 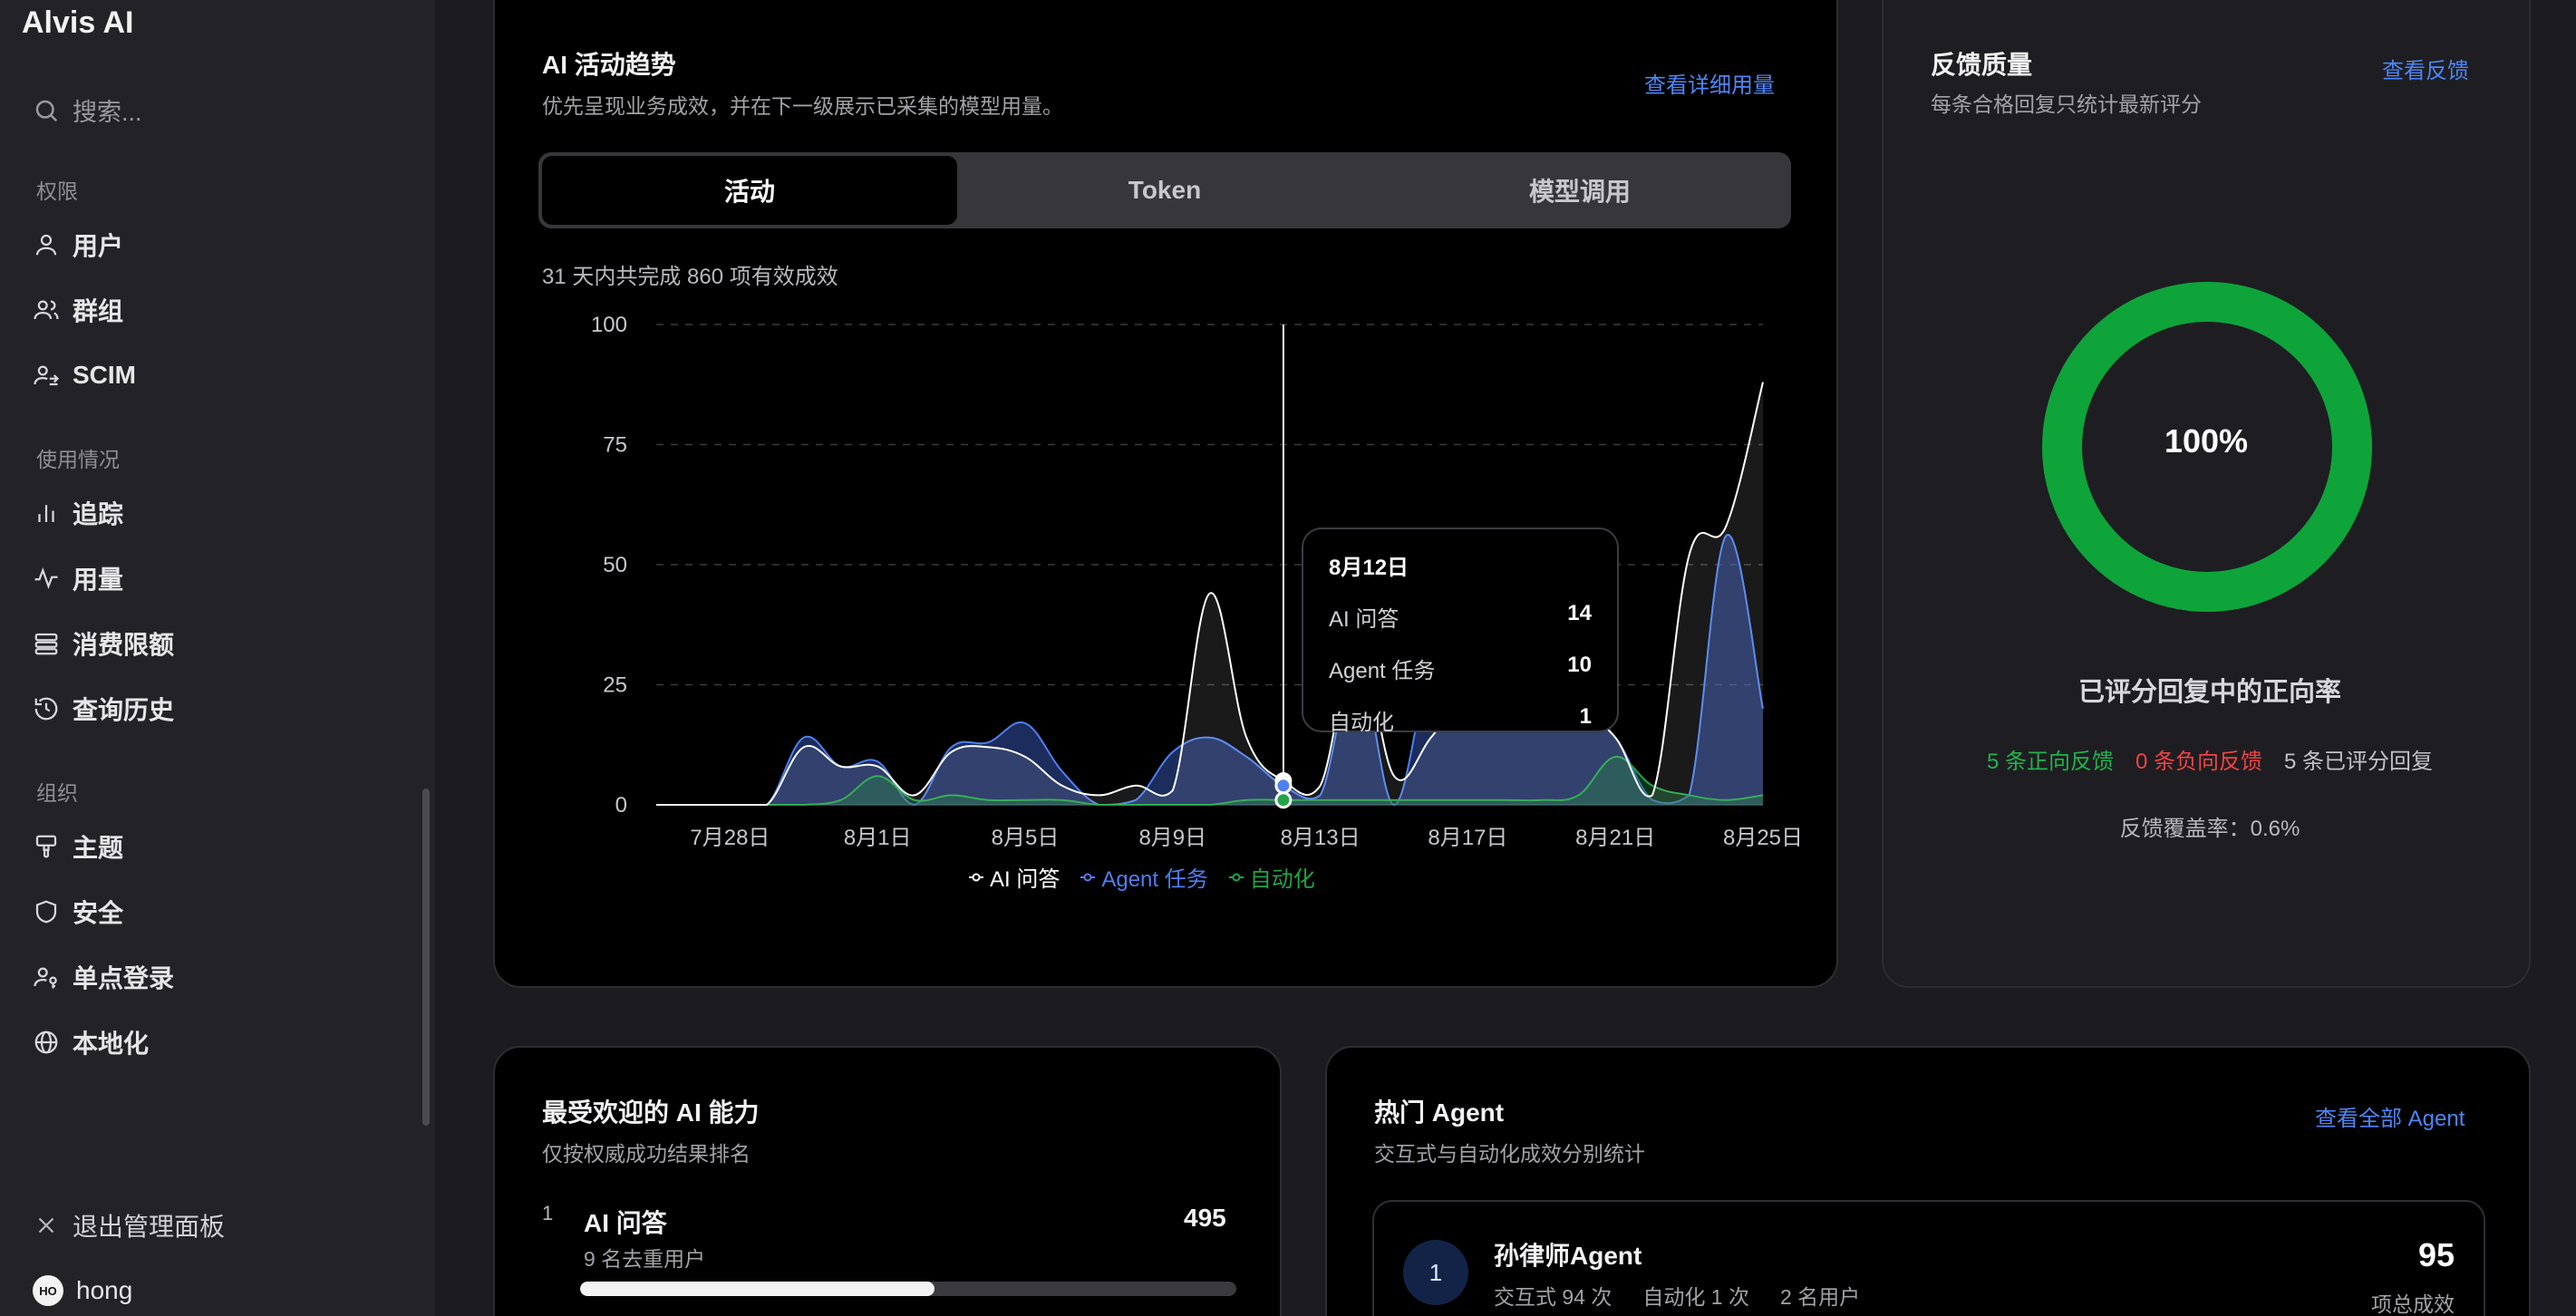 I want to click on group-icon, so click(x=46, y=310).